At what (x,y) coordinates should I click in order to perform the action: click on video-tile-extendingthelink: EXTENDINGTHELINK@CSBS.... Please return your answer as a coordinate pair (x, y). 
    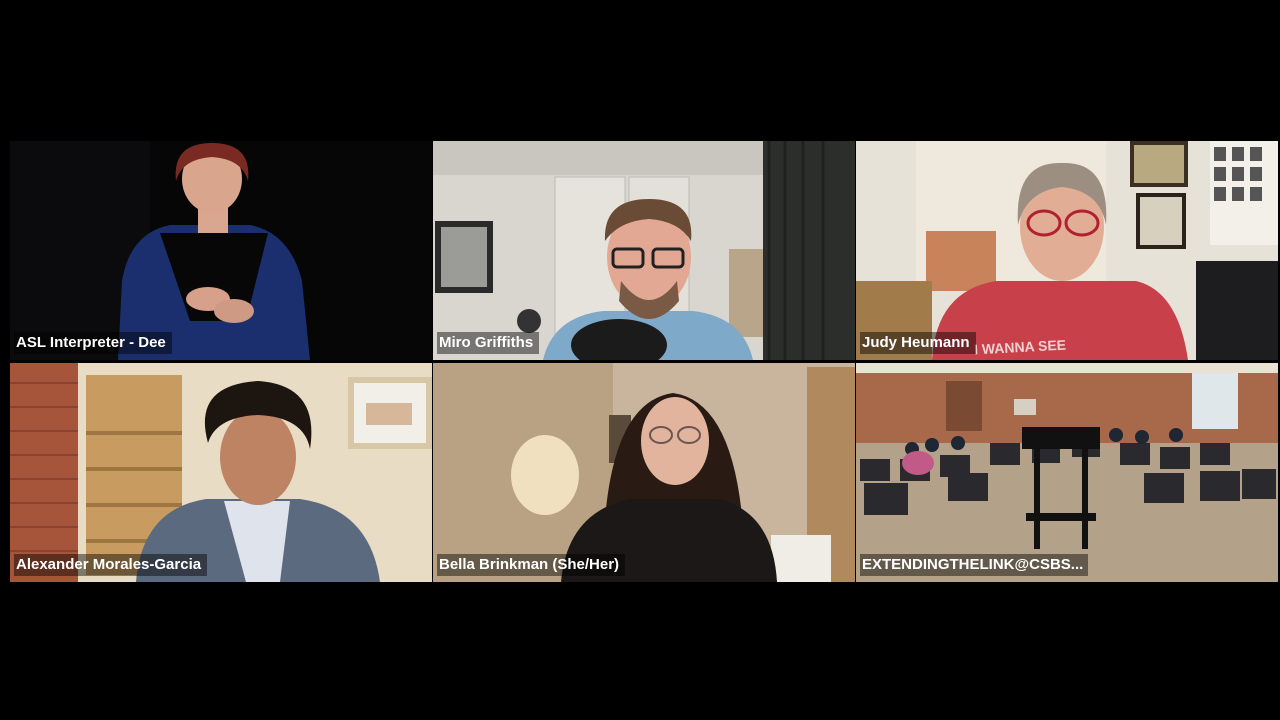
    Looking at the image, I should click on (1067, 472).